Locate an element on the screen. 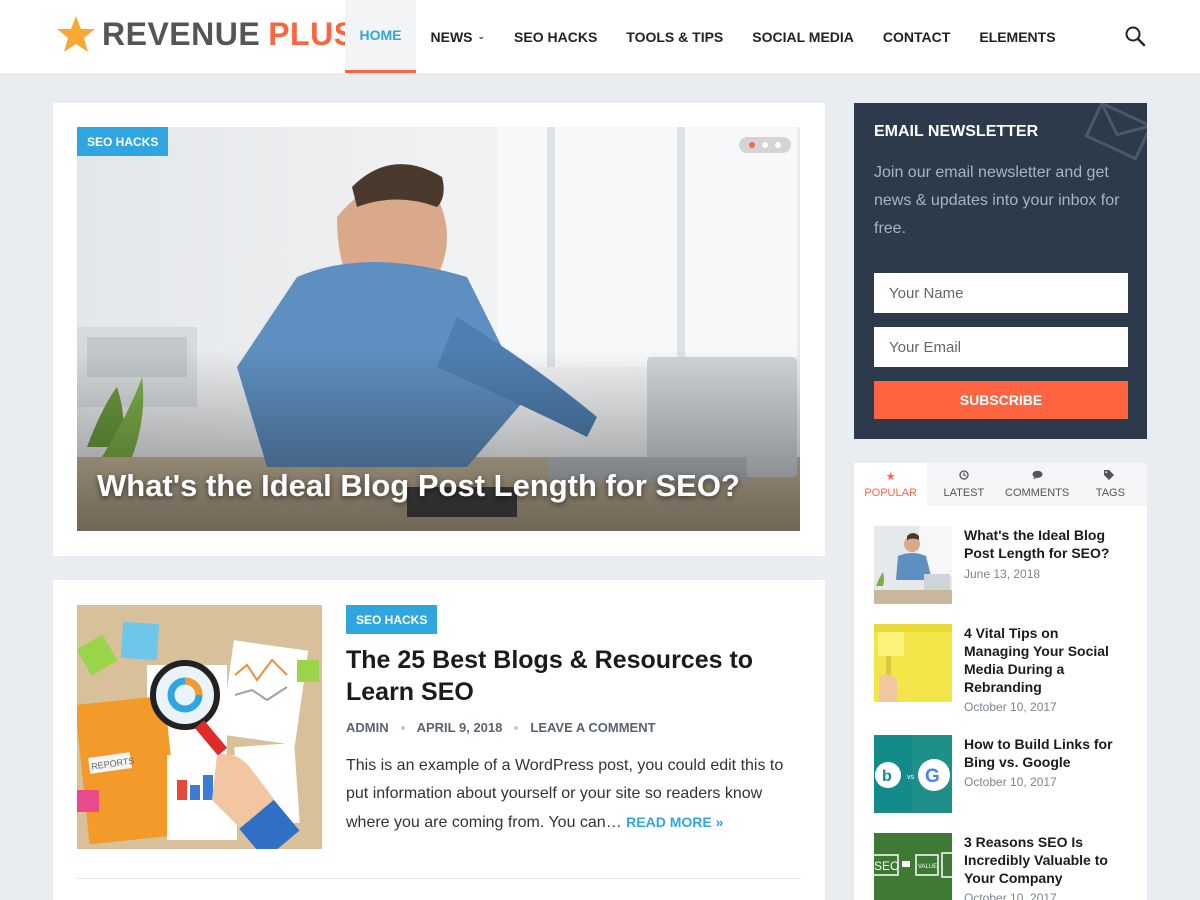 Image resolution: width=1200 pixels, height=900 pixels. post-meta: ADMIN APRIL 9, 2018 LEAVE A COMMENT is located at coordinates (501, 727).